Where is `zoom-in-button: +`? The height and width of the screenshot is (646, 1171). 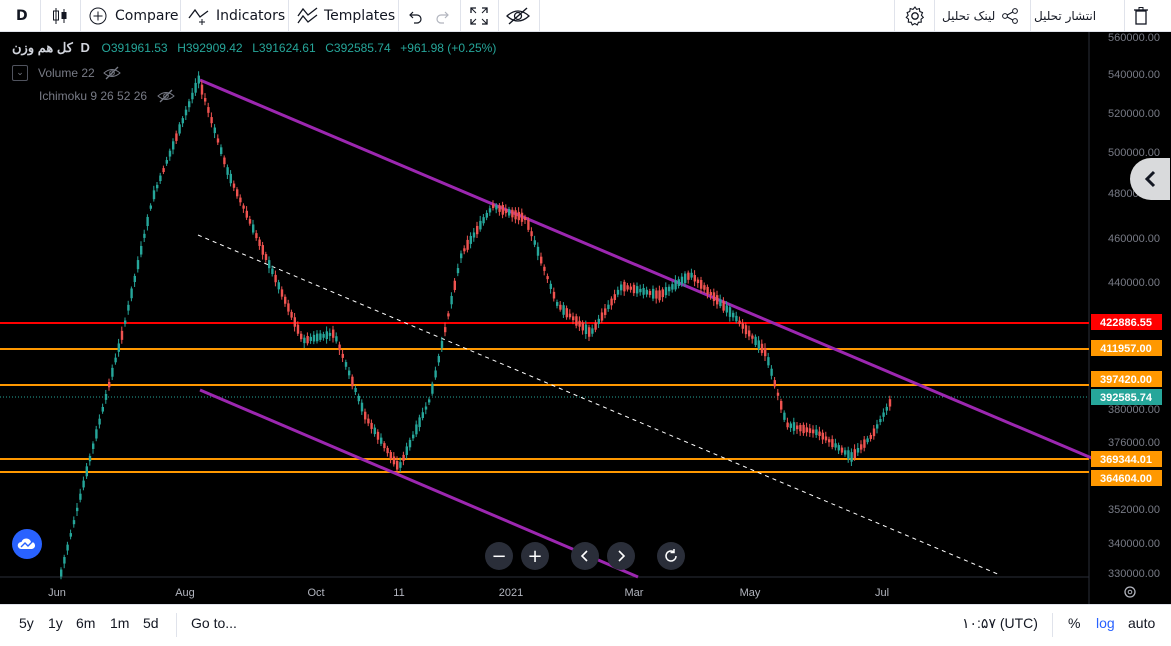
zoom-in-button: + is located at coordinates (535, 556).